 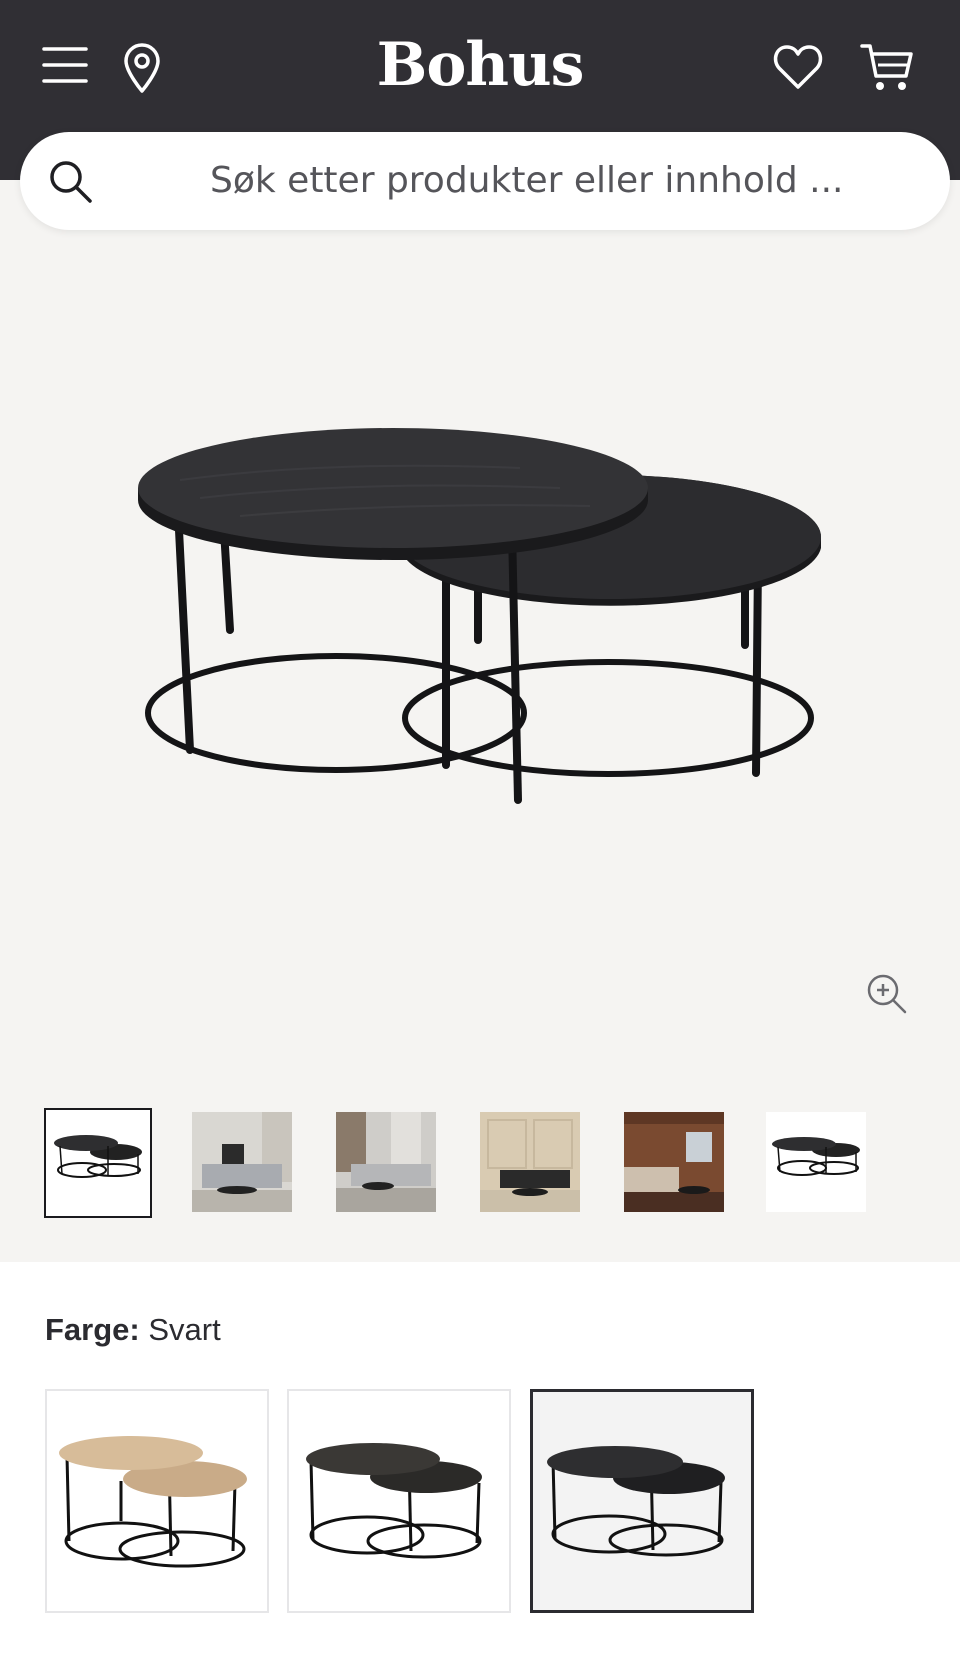 I want to click on zoom-in-icon, so click(x=887, y=996).